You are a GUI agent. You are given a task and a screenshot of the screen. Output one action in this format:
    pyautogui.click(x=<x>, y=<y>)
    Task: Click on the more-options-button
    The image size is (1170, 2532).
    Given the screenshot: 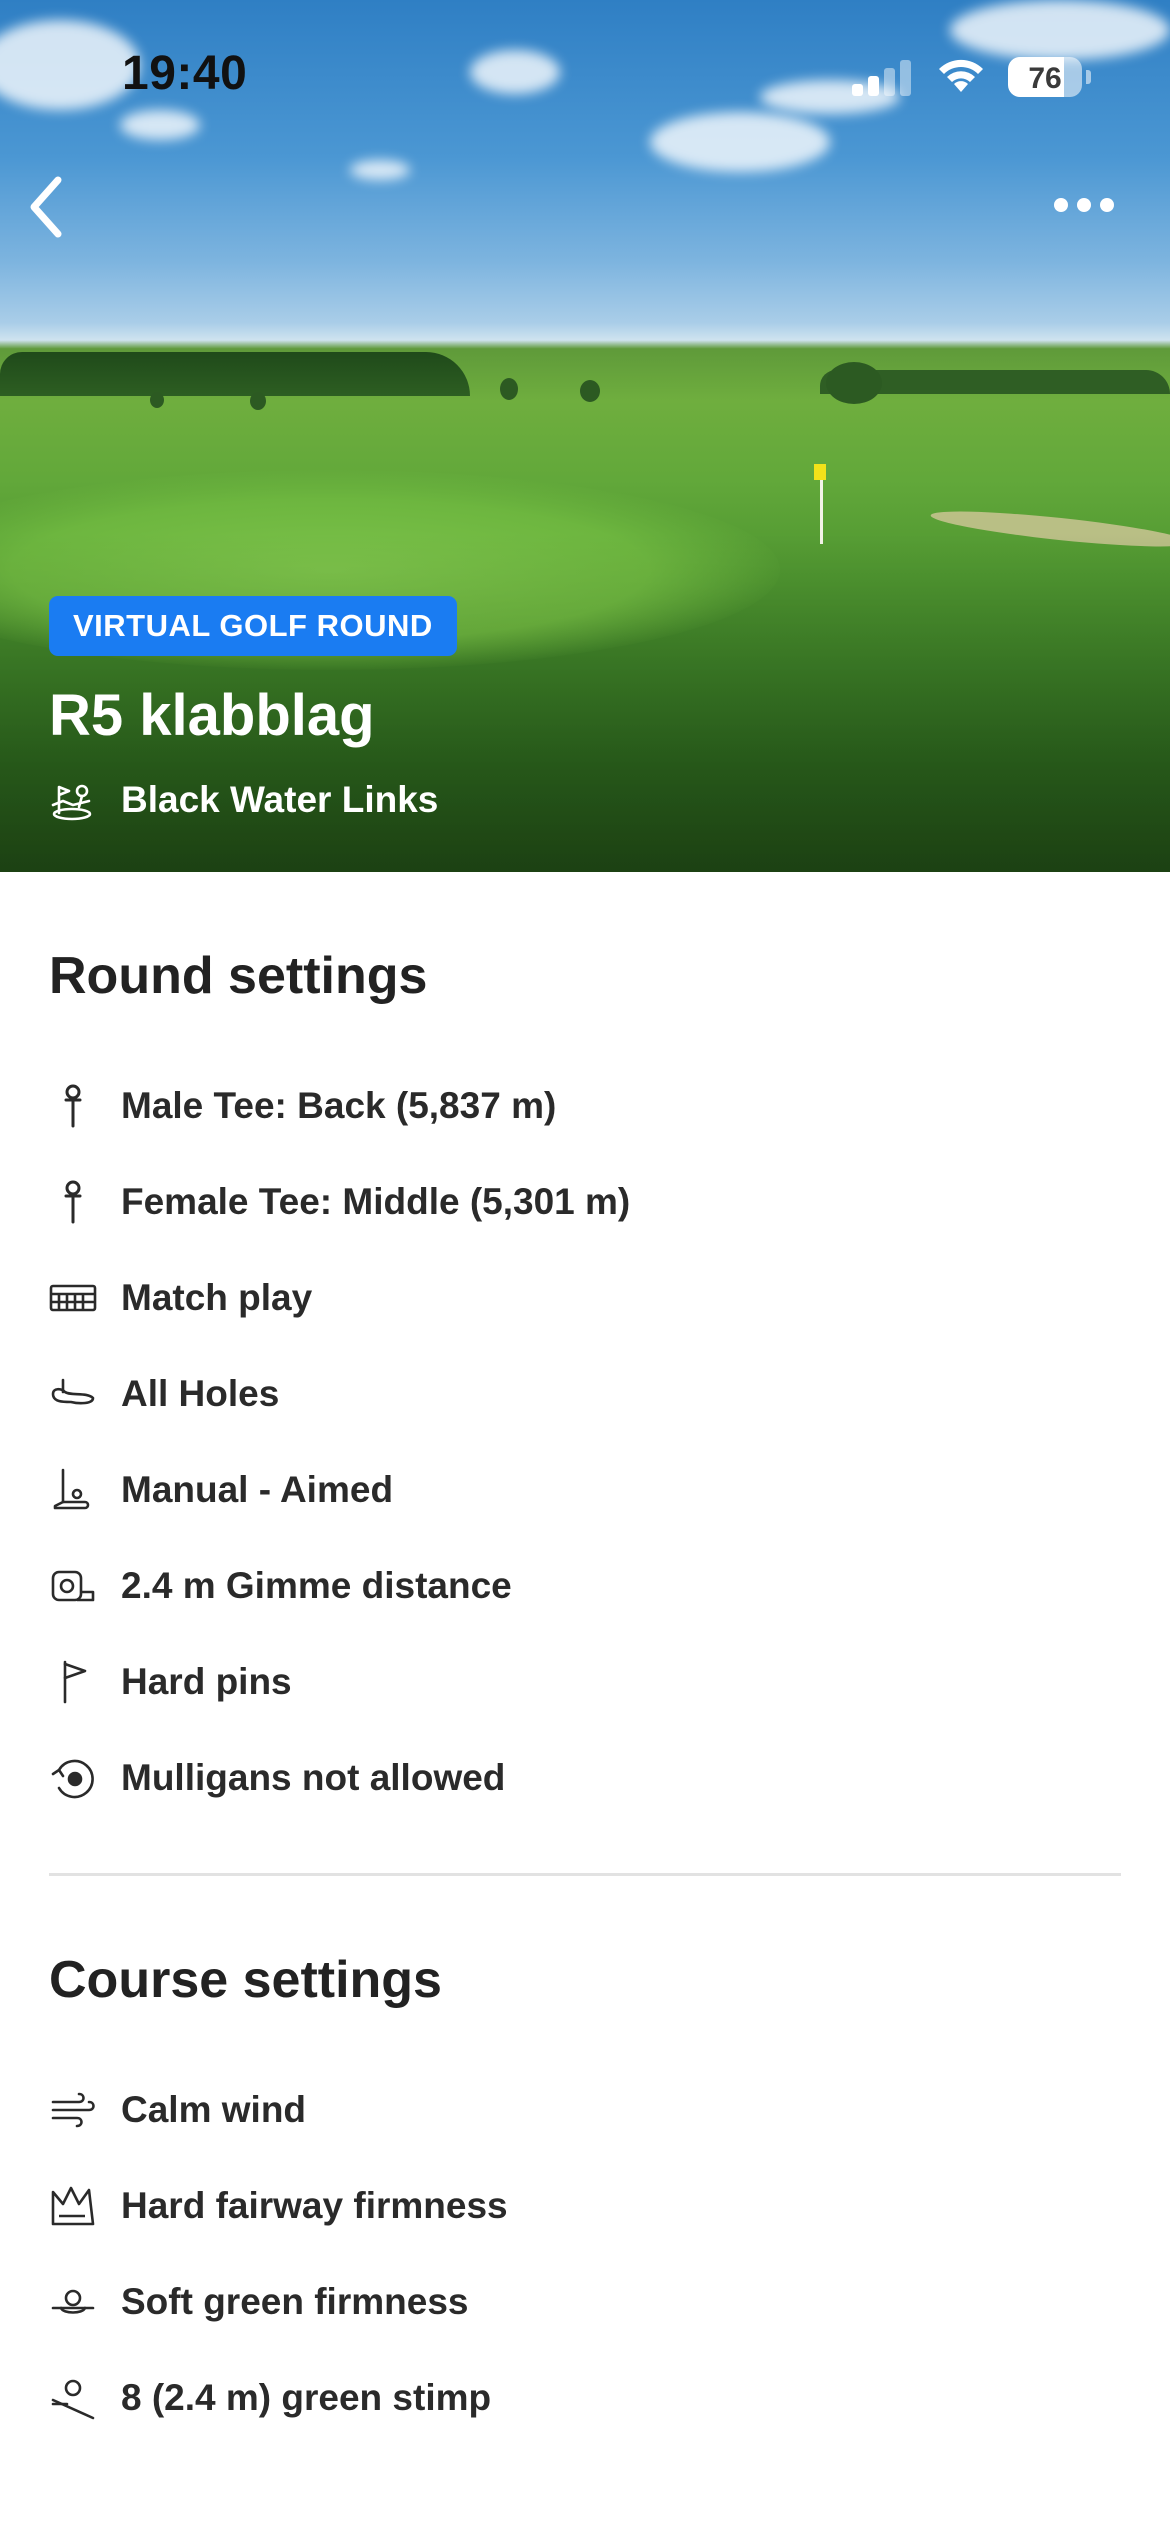 What is the action you would take?
    pyautogui.click(x=1084, y=205)
    